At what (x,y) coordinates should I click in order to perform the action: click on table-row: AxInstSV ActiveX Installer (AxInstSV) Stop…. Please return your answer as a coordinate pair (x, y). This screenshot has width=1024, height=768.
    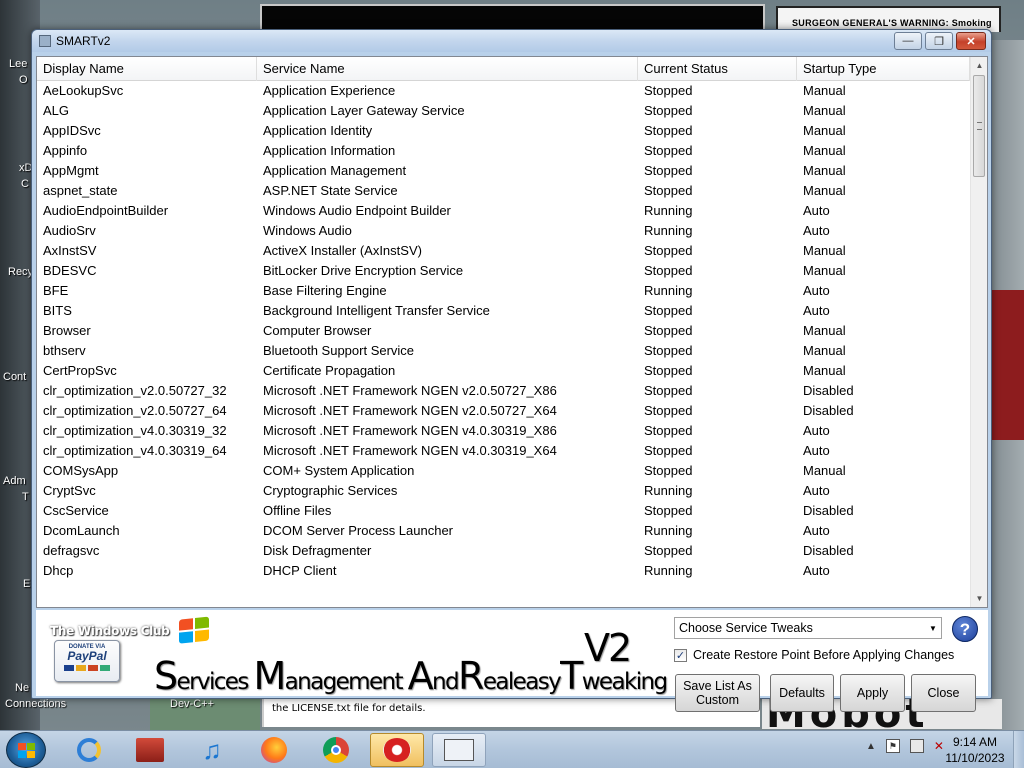
    Looking at the image, I should click on (503, 251).